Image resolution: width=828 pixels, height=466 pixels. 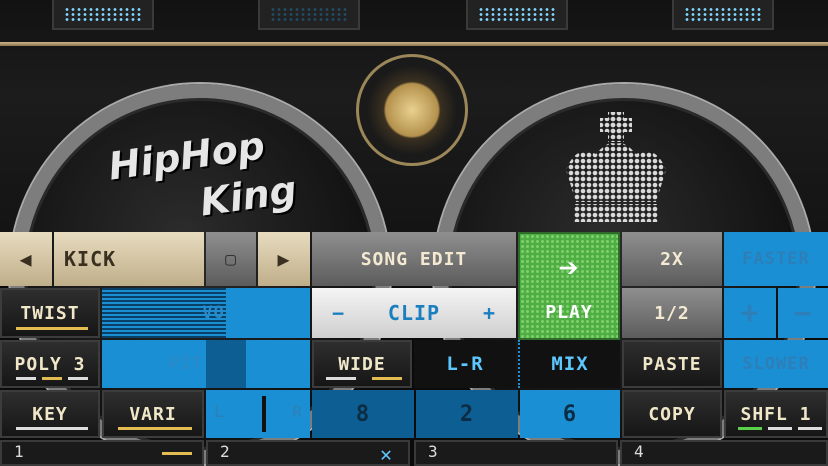 I want to click on speed-2x-button: 2X, so click(x=672, y=259).